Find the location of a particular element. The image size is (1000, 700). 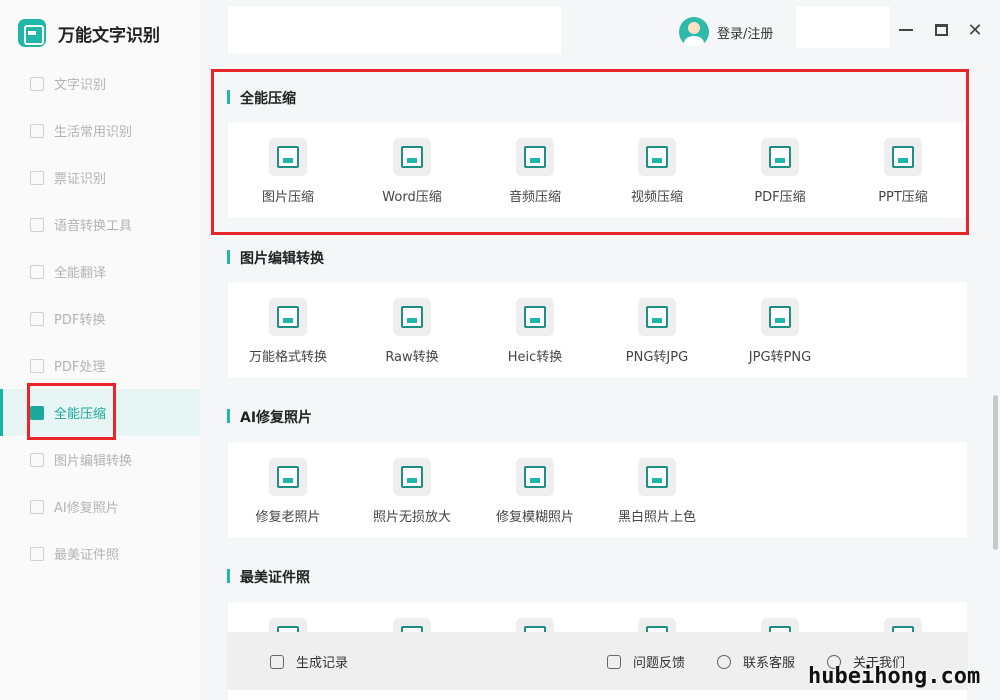

minimize-icon is located at coordinates (906, 30).